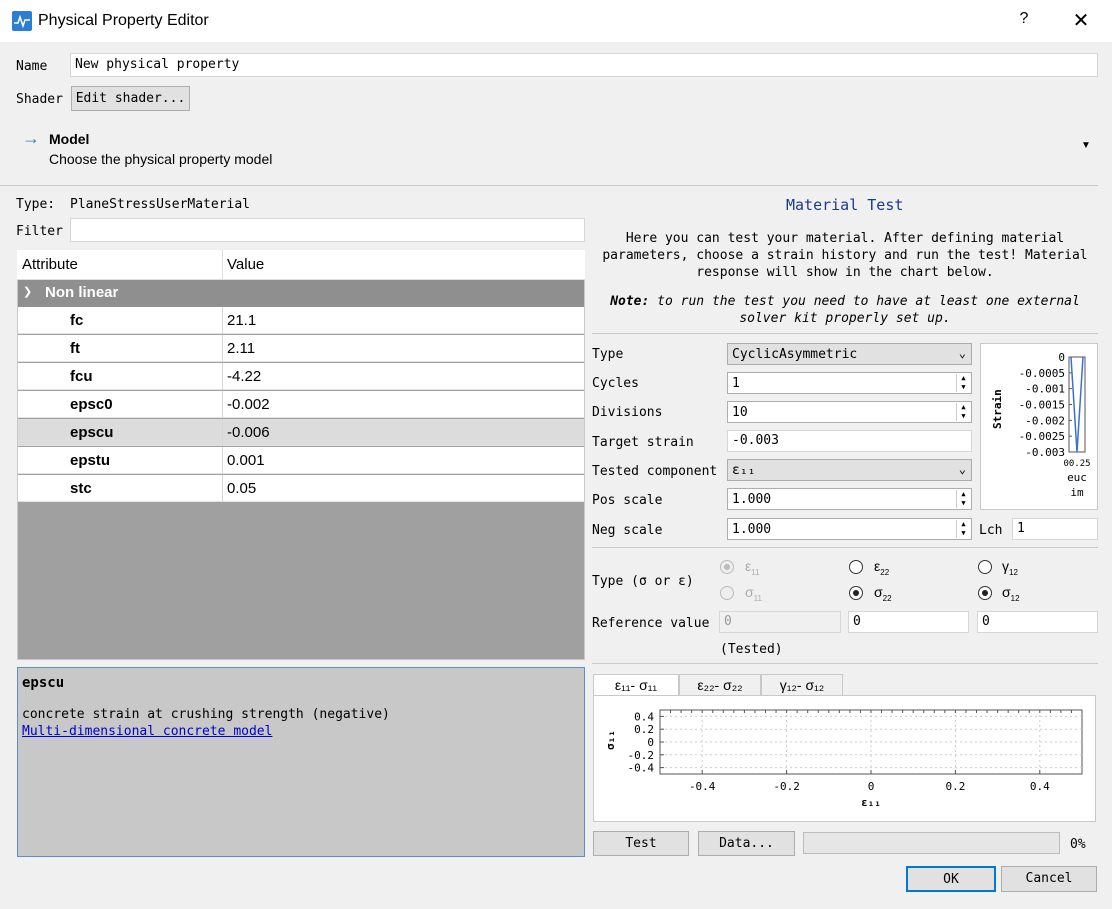 The height and width of the screenshot is (909, 1112). What do you see at coordinates (849, 470) in the screenshot?
I see `tested-component-select: ε₁₁ ⌄` at bounding box center [849, 470].